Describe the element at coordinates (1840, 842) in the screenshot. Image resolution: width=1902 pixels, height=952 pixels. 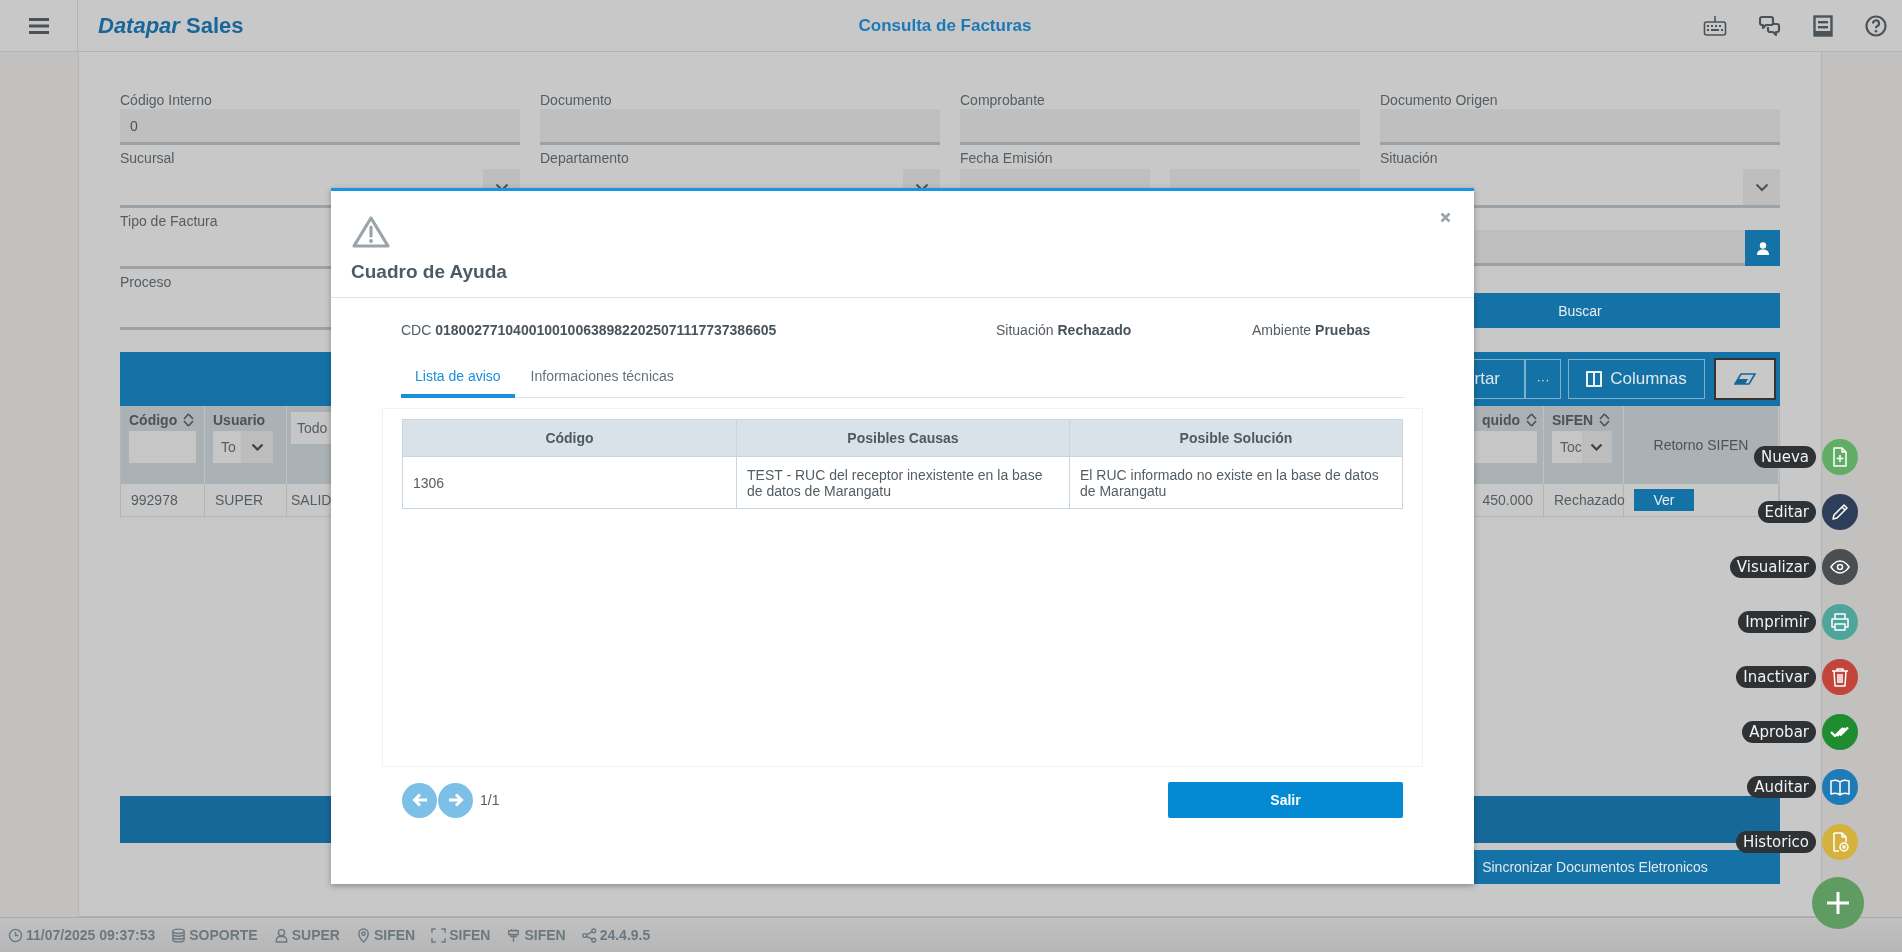
I see `document-x-icon` at that location.